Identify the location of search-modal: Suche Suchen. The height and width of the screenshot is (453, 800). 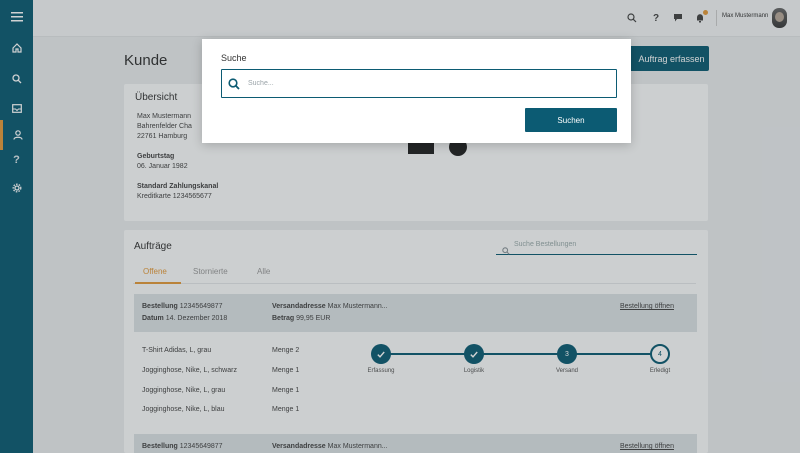
(416, 91).